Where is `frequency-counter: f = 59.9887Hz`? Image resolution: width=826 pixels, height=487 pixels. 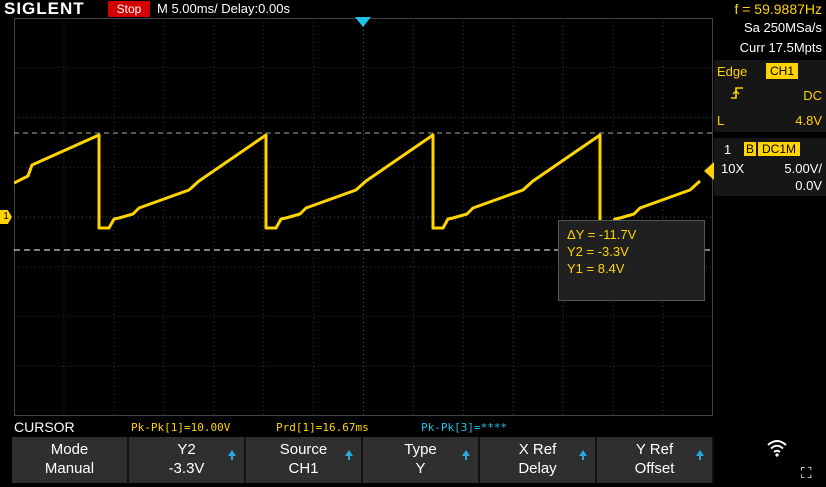
frequency-counter: f = 59.9887Hz is located at coordinates (778, 9).